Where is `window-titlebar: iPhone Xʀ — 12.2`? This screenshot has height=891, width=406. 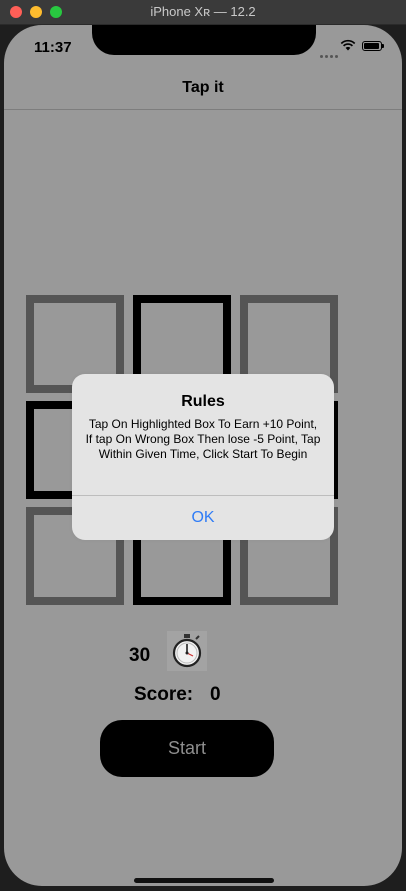 window-titlebar: iPhone Xʀ — 12.2 is located at coordinates (203, 12).